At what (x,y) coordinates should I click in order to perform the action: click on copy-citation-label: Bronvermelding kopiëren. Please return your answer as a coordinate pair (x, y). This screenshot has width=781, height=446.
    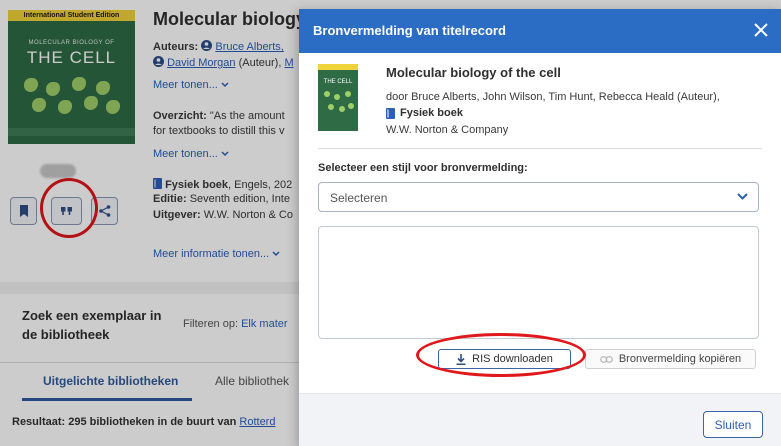
    Looking at the image, I should click on (680, 359).